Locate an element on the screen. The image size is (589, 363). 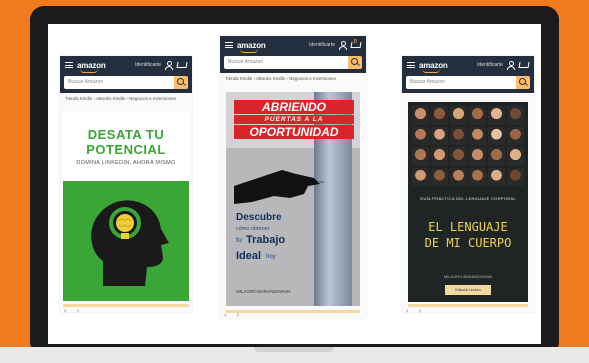
cart-icon: 0 is located at coordinates (355, 44).